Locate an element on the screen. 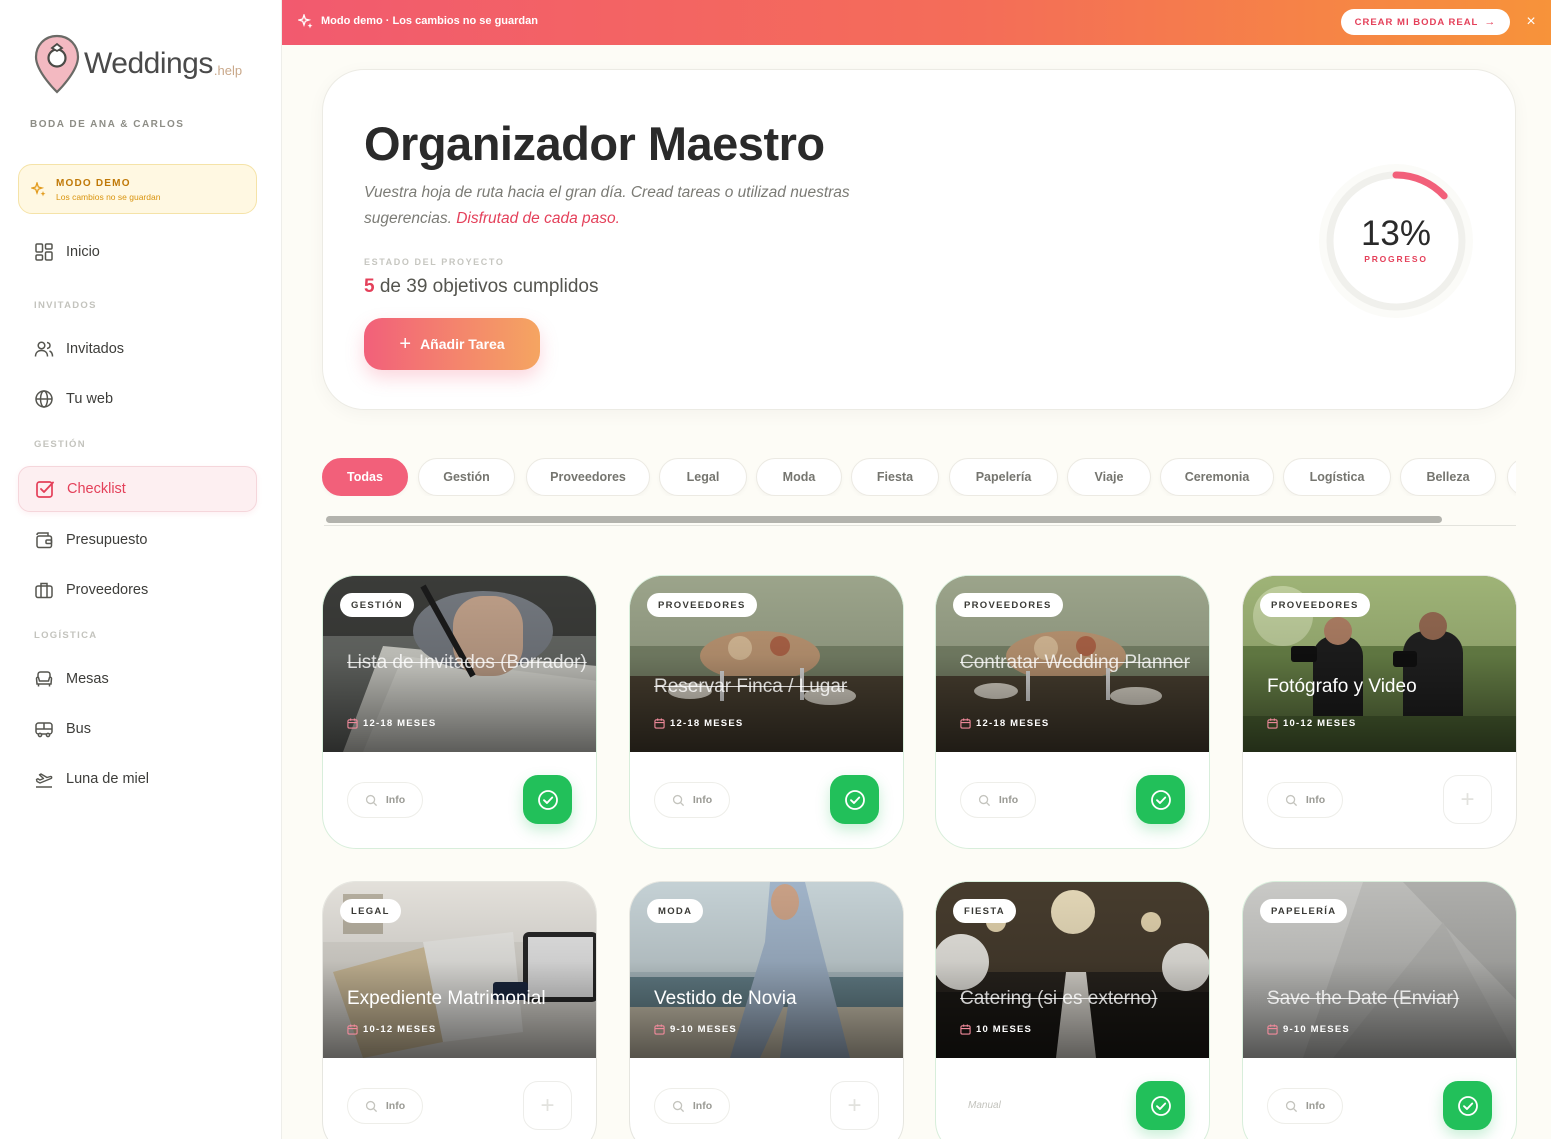 This screenshot has width=1551, height=1139. progress-ring: 13% PROGRESO is located at coordinates (1396, 241).